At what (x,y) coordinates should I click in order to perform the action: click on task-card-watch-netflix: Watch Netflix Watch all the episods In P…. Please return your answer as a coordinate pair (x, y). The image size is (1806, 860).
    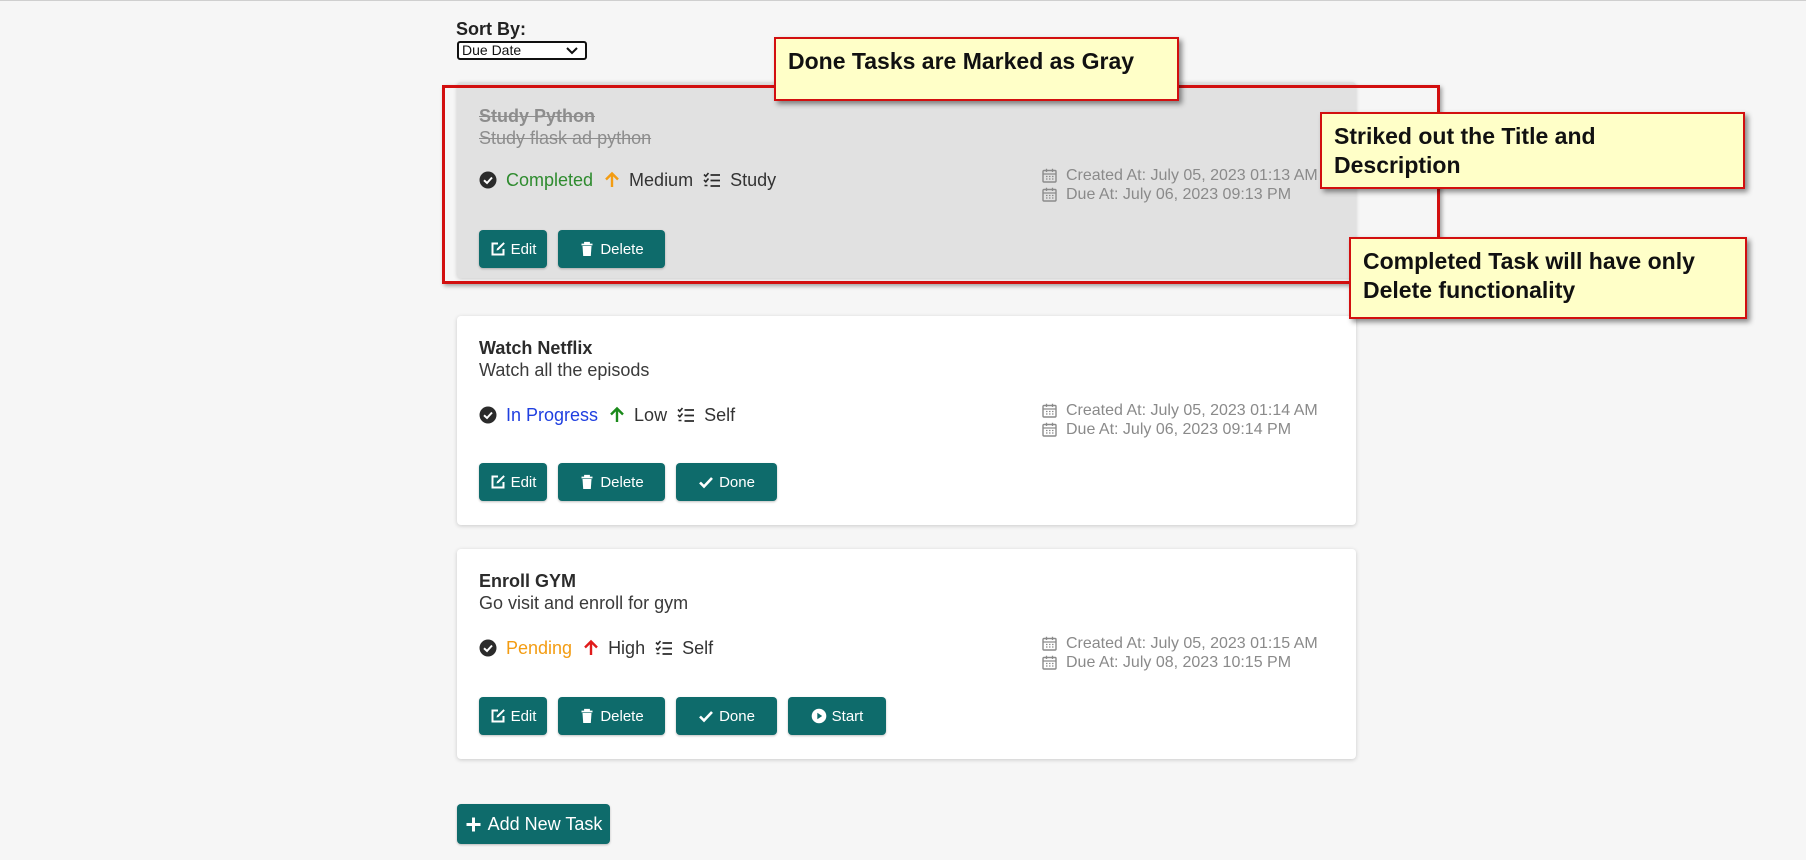
    Looking at the image, I should click on (906, 420).